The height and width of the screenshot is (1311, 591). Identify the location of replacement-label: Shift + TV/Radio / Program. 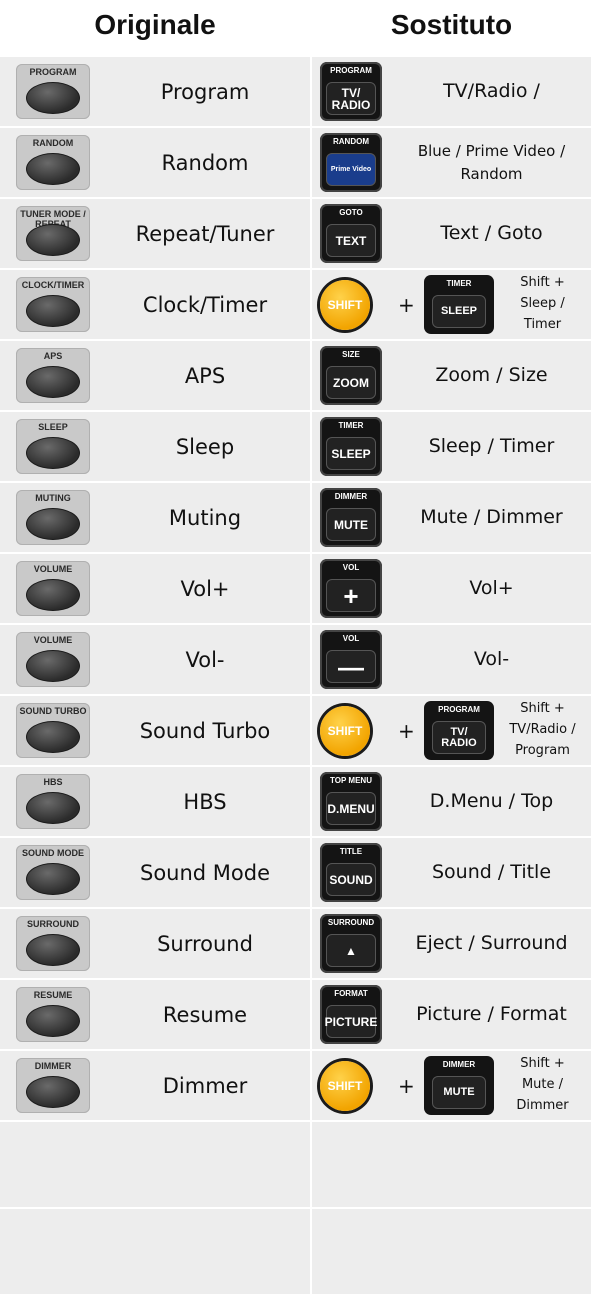
(542, 729).